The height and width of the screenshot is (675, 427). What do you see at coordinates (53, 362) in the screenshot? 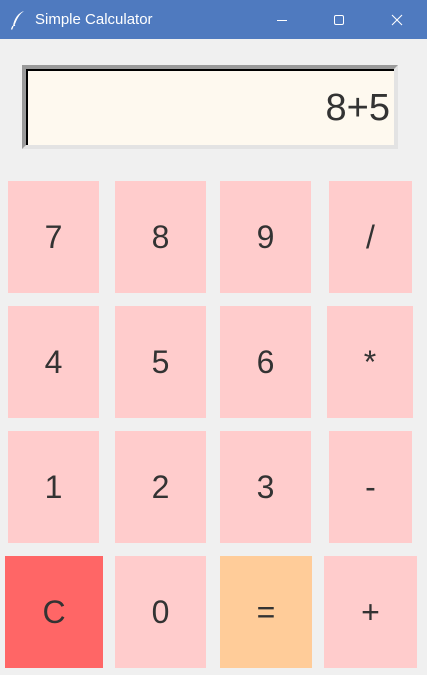
I see `key-4: 4` at bounding box center [53, 362].